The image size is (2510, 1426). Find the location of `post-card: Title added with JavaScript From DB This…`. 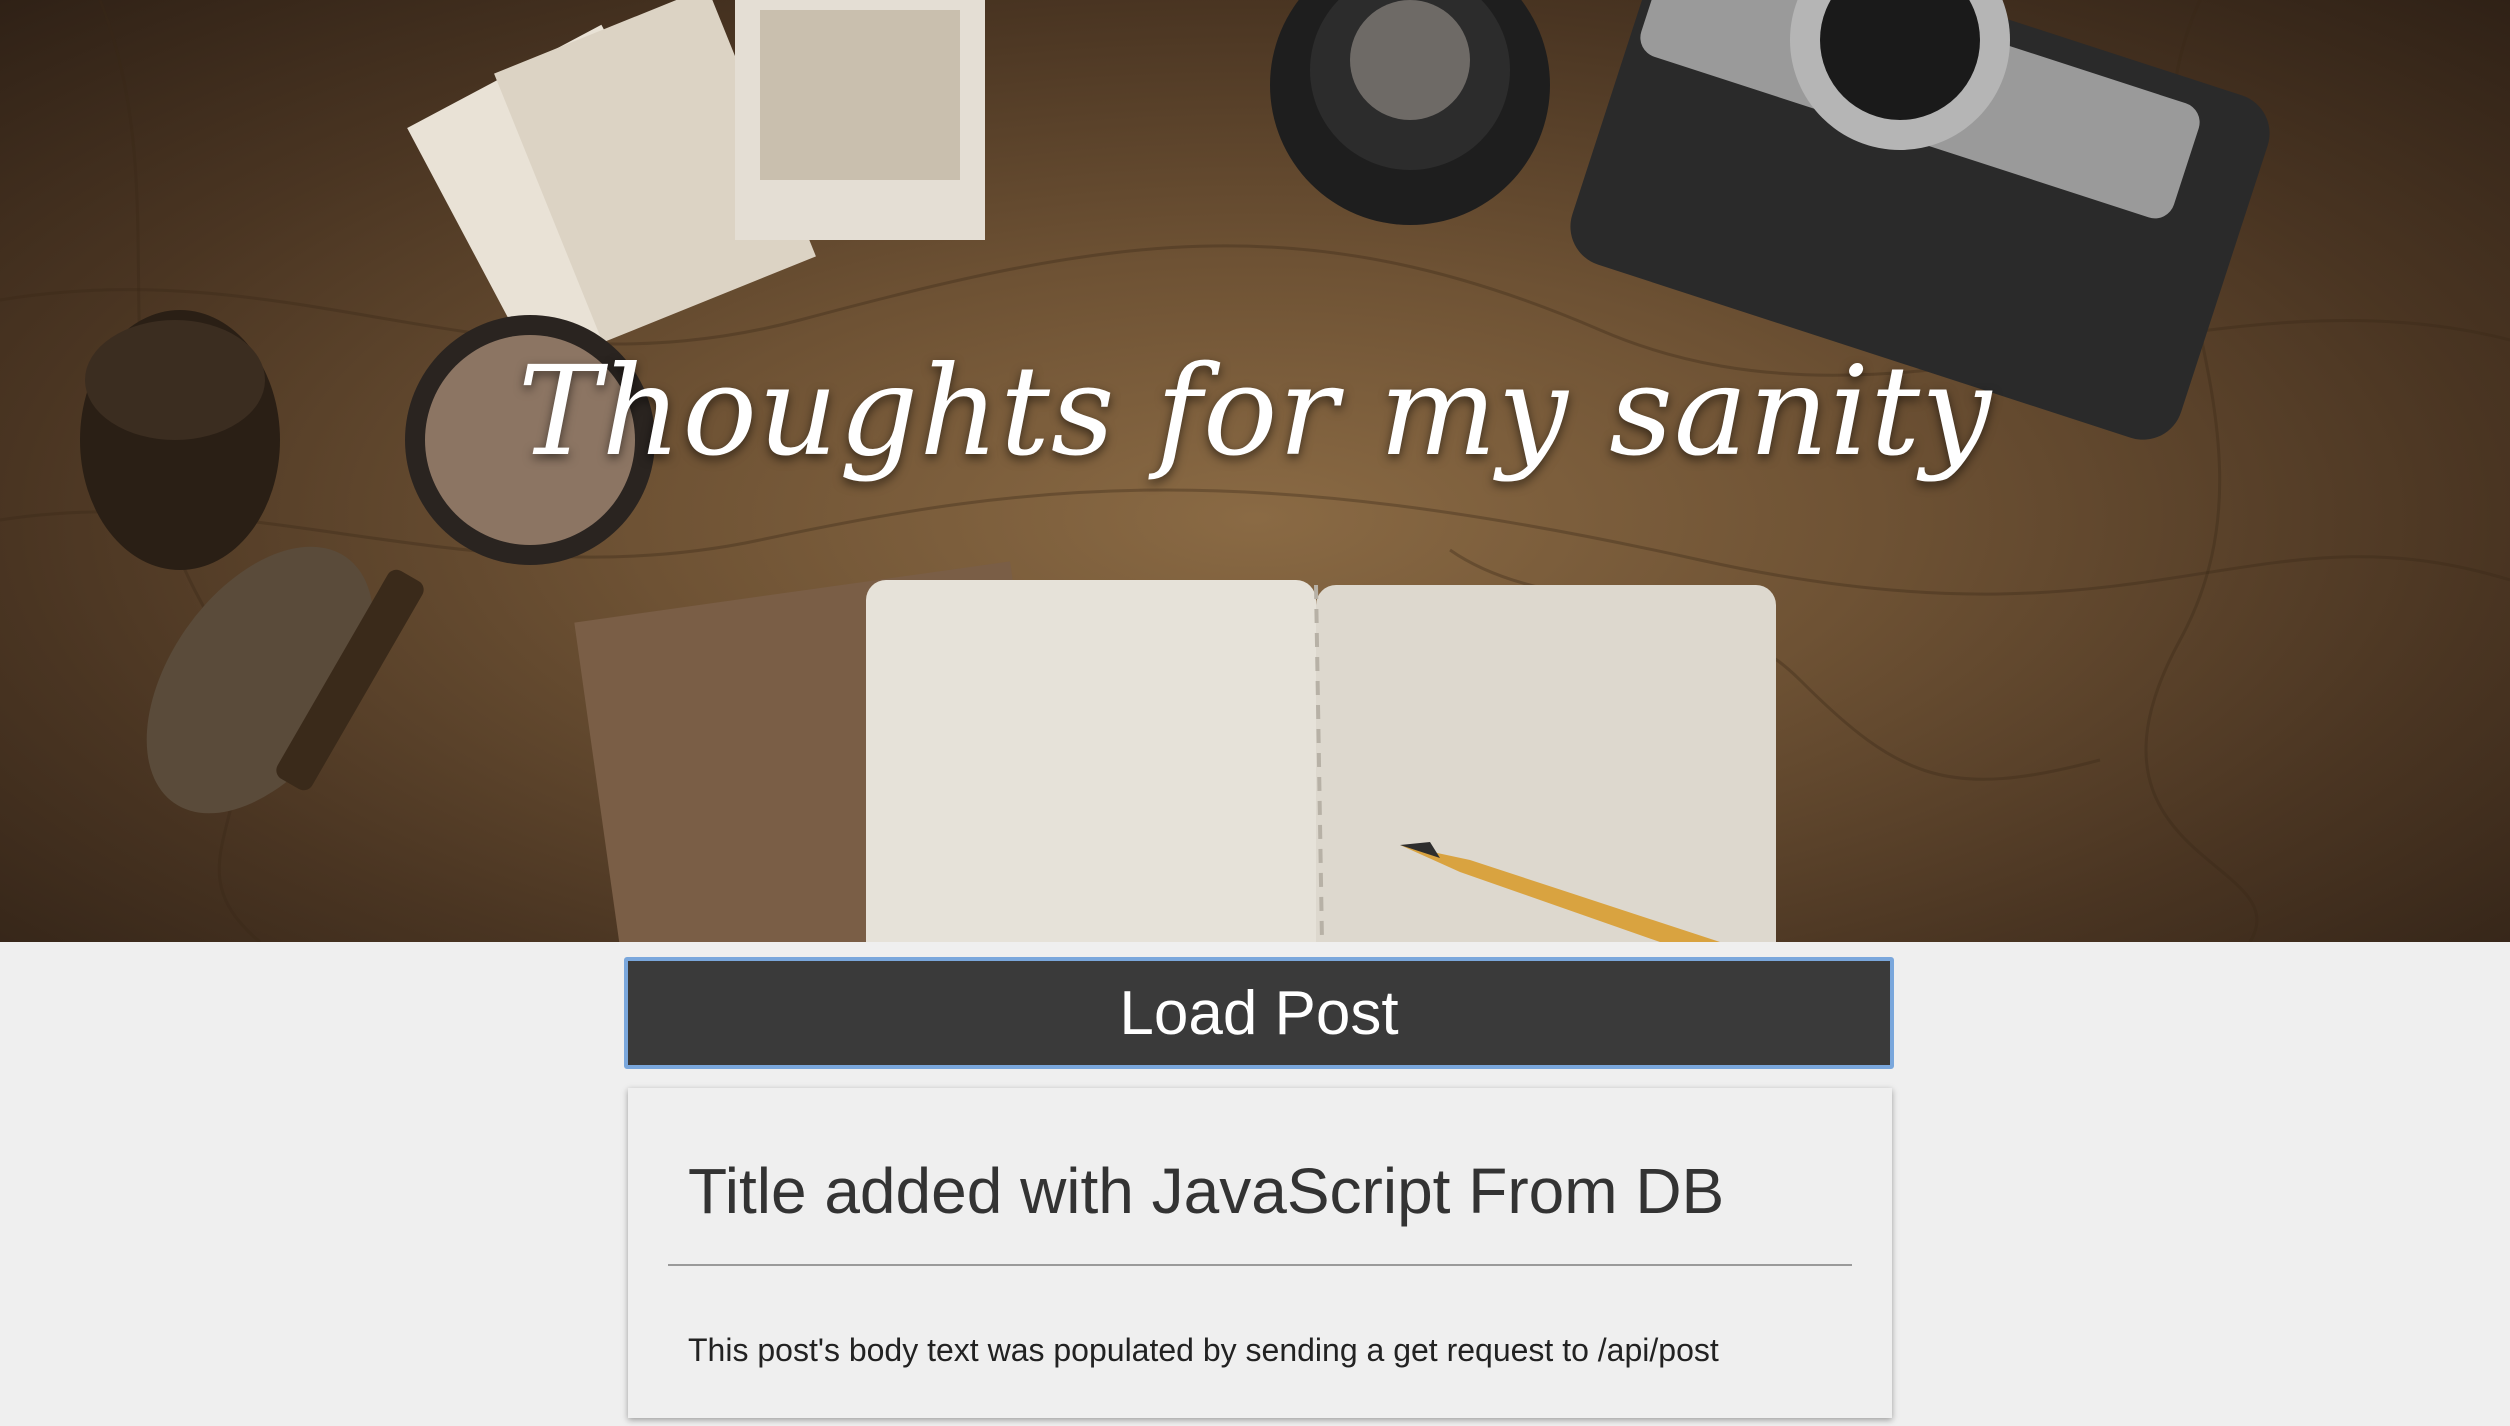

post-card: Title added with JavaScript From DB This… is located at coordinates (1260, 1253).